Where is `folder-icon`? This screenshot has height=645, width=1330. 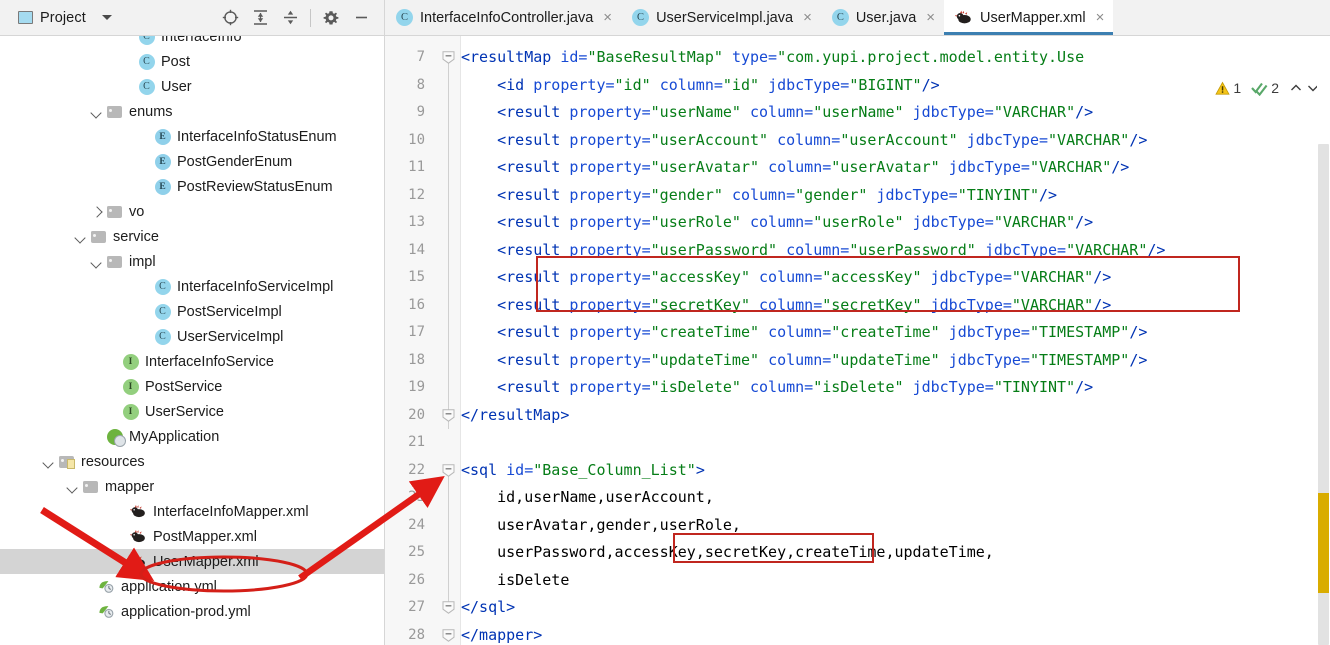 folder-icon is located at coordinates (114, 261).